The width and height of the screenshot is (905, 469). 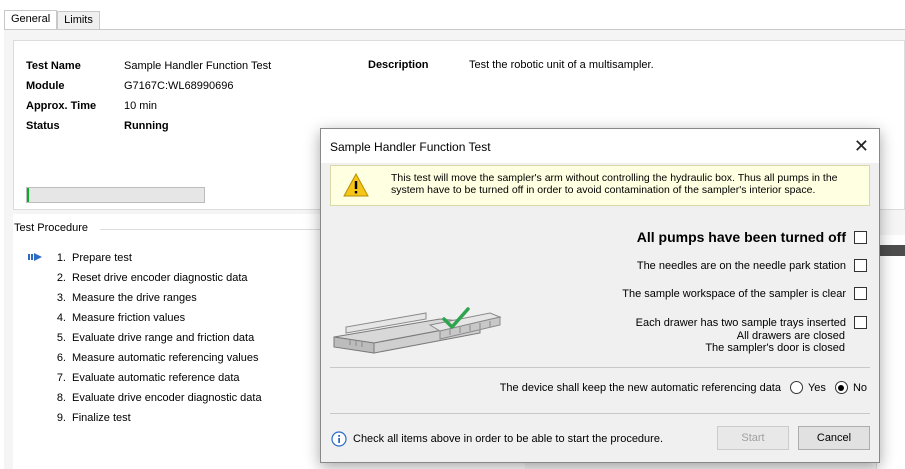 I want to click on status-label: Status, so click(x=43, y=126).